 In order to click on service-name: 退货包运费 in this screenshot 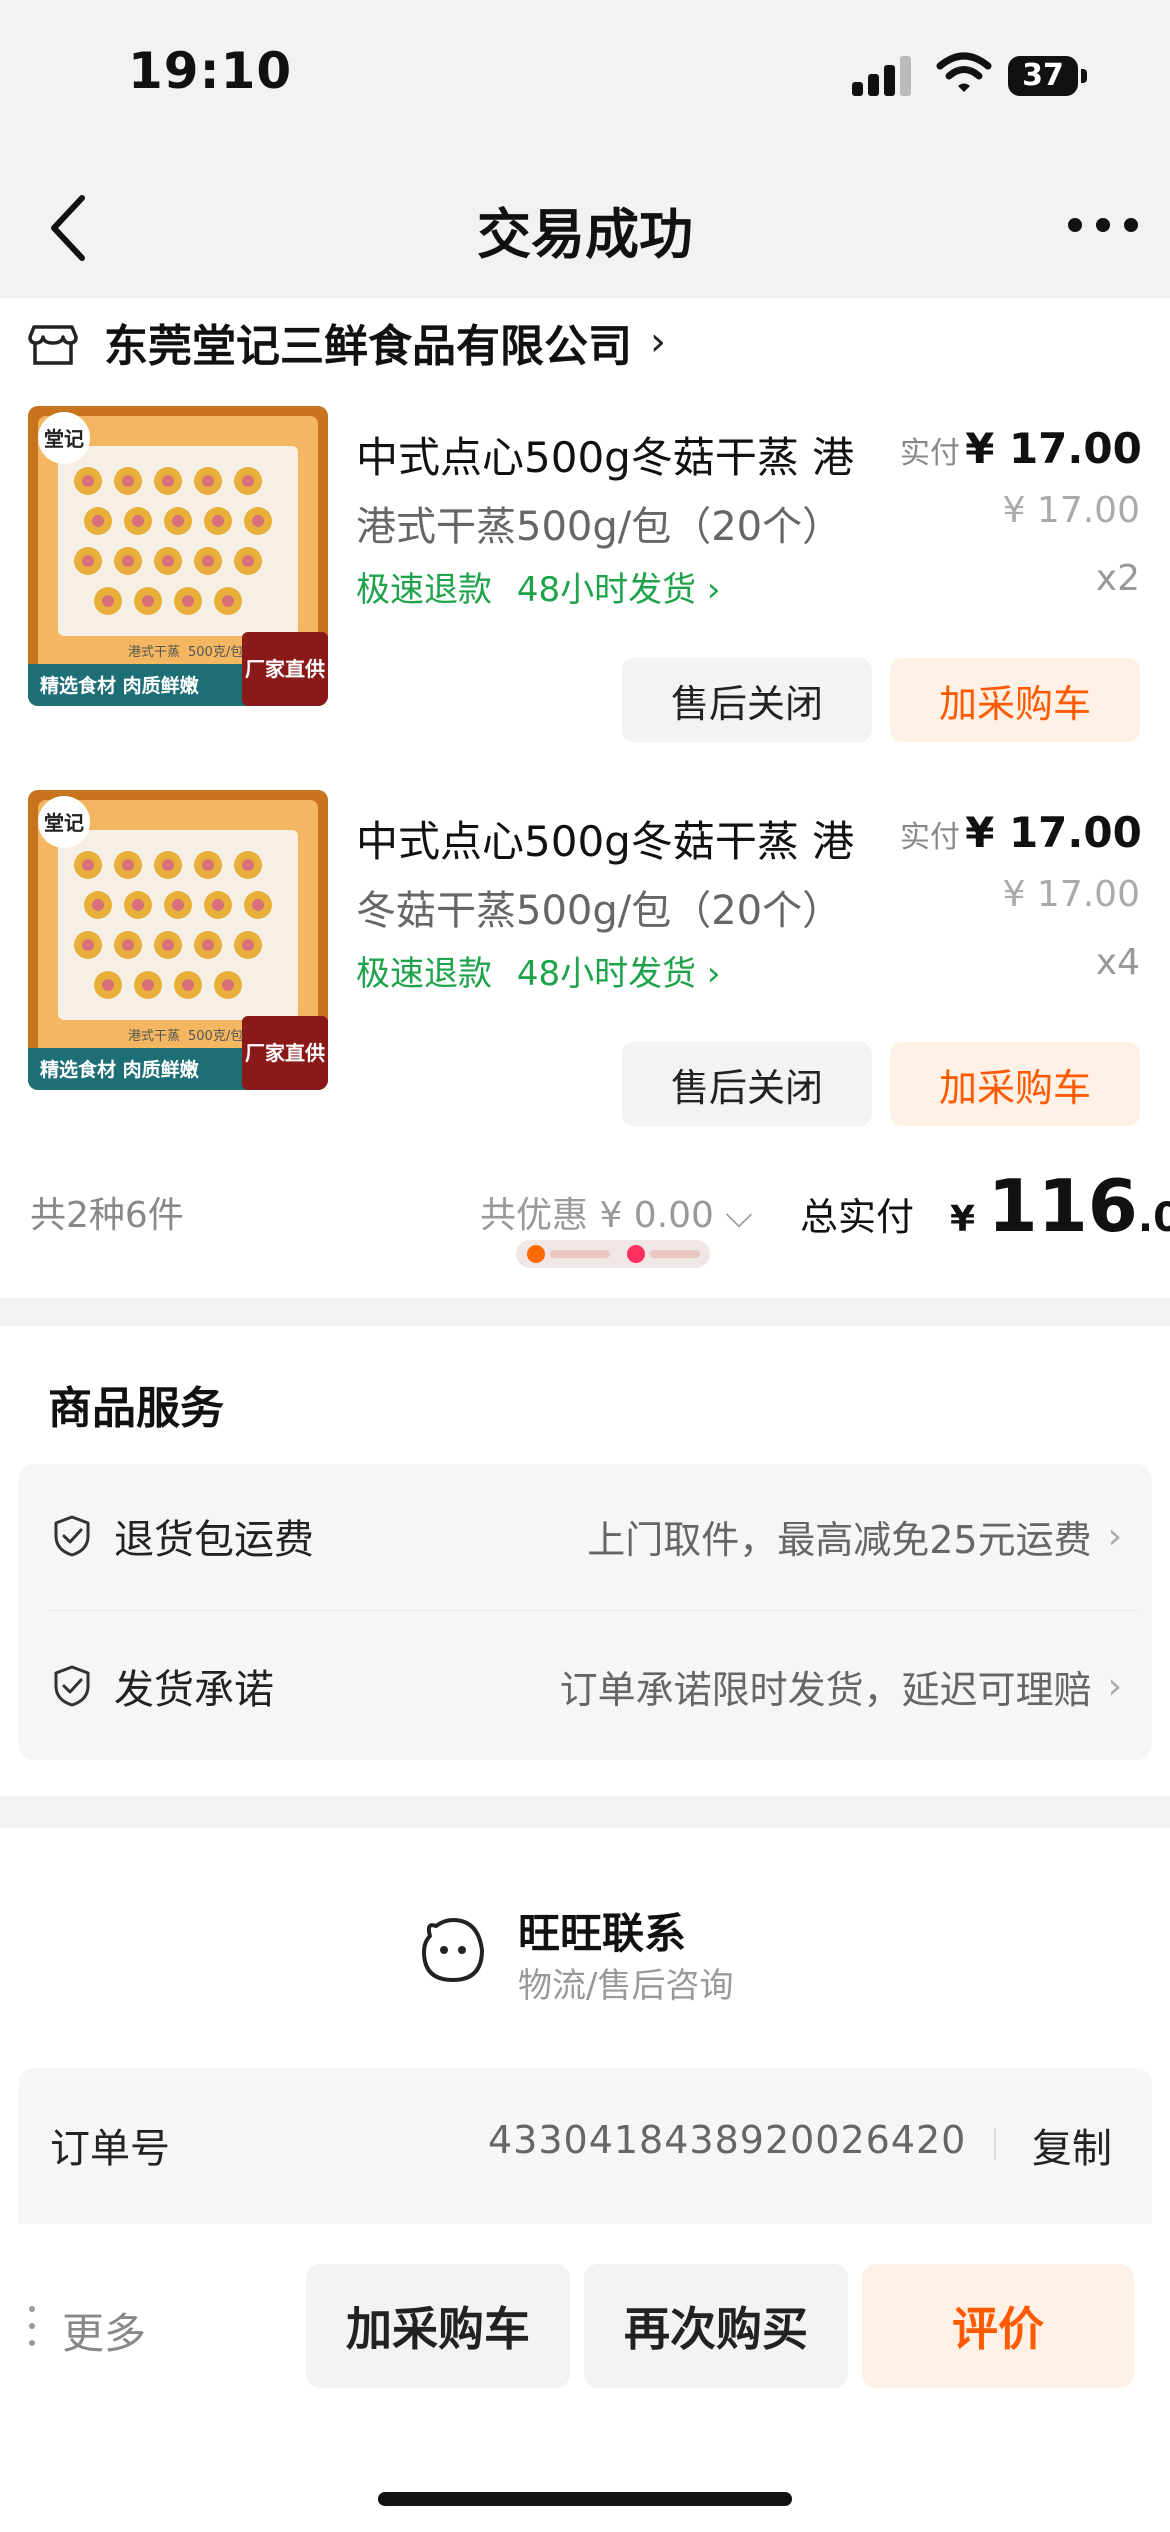, I will do `click(214, 1540)`.